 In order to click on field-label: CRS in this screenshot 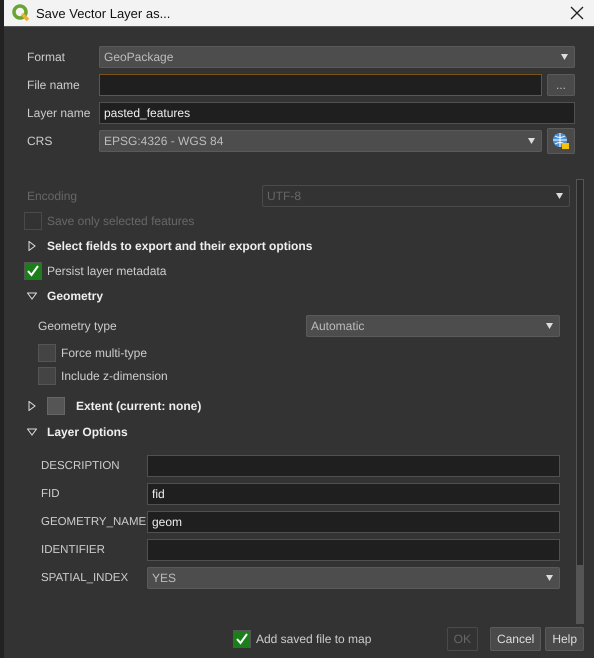, I will do `click(40, 141)`.